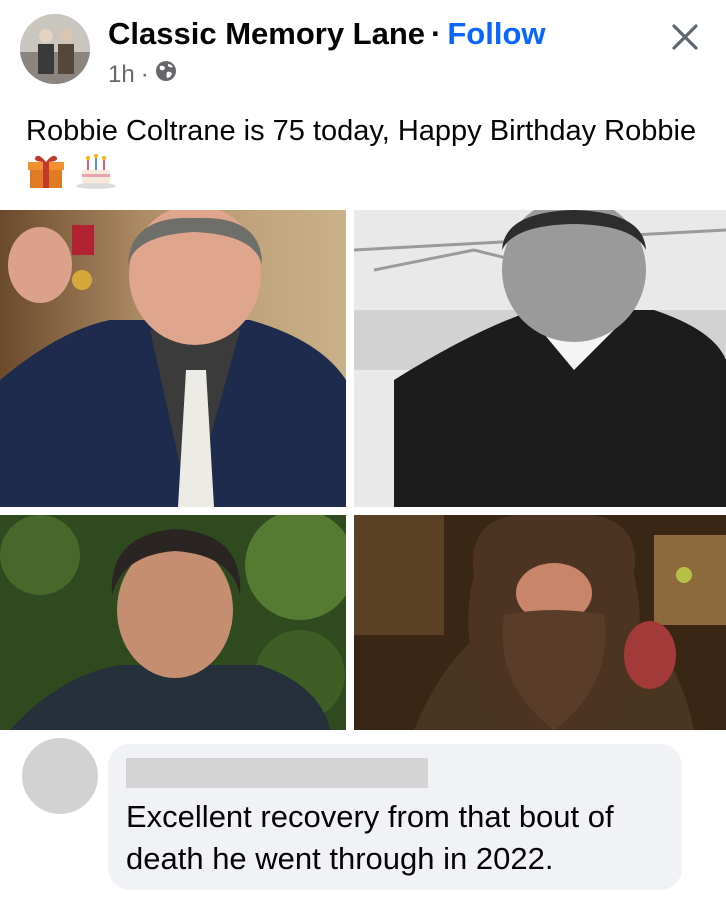 This screenshot has width=726, height=900. Describe the element at coordinates (496, 33) in the screenshot. I see `follow-button: Follow` at that location.